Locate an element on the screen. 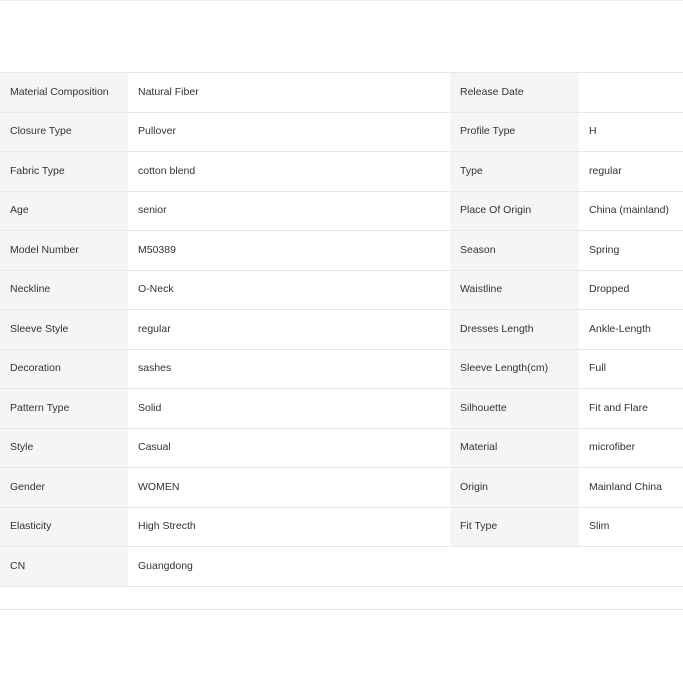 The image size is (683, 683). spec-value: Full is located at coordinates (631, 369).